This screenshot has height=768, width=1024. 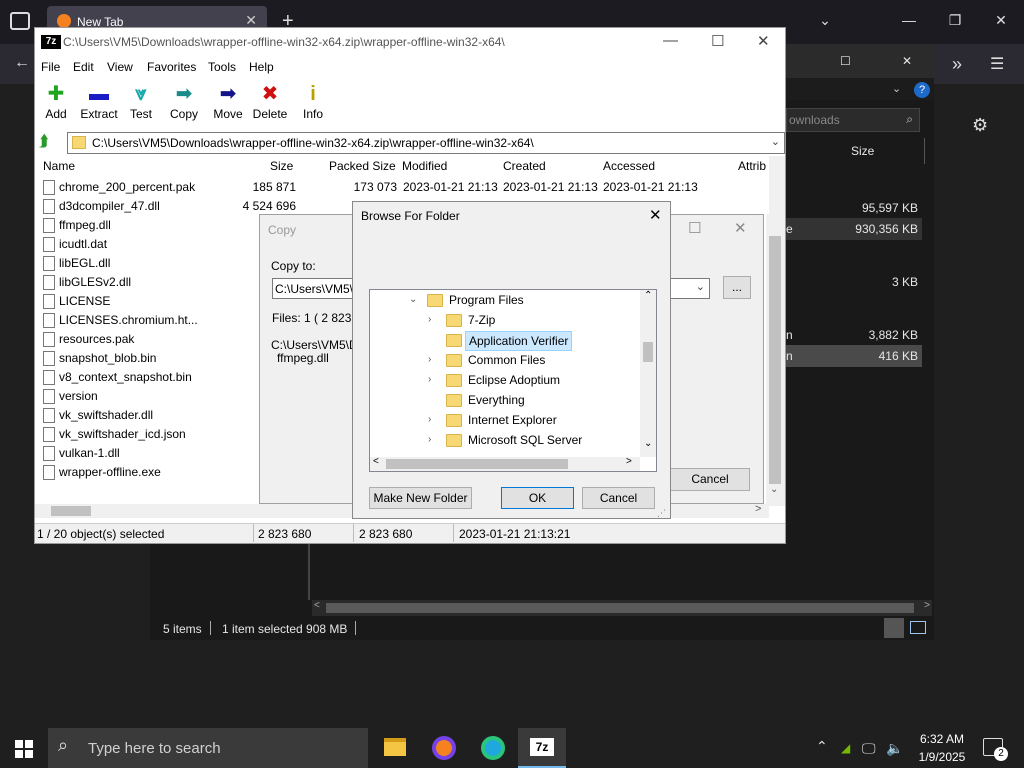 I want to click on 7zip-minimize-button: —, so click(x=670, y=40).